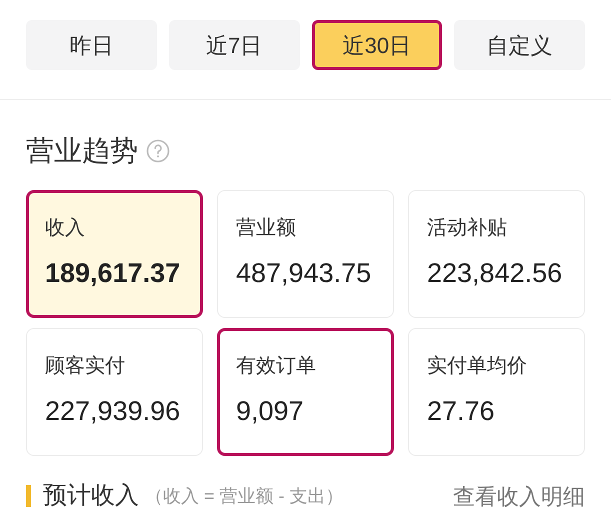 This screenshot has width=611, height=524. Describe the element at coordinates (461, 411) in the screenshot. I see `metric-value: 27.76` at that location.